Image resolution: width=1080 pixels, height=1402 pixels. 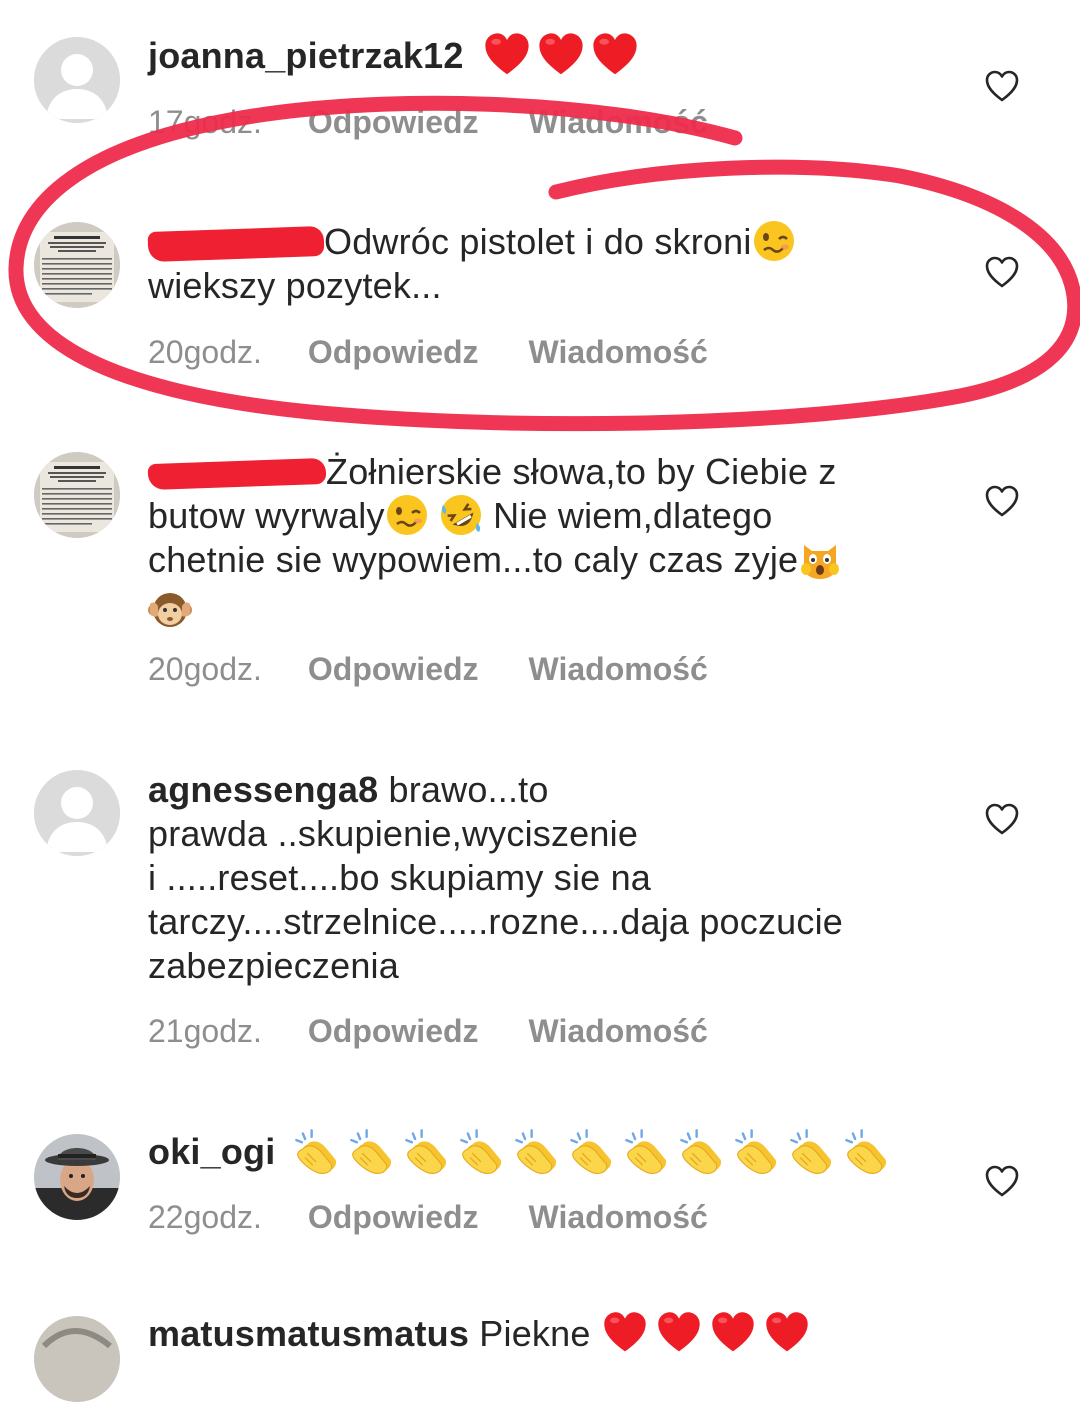 I want to click on rolling-on-floor-laughing-icon, so click(x=461, y=515).